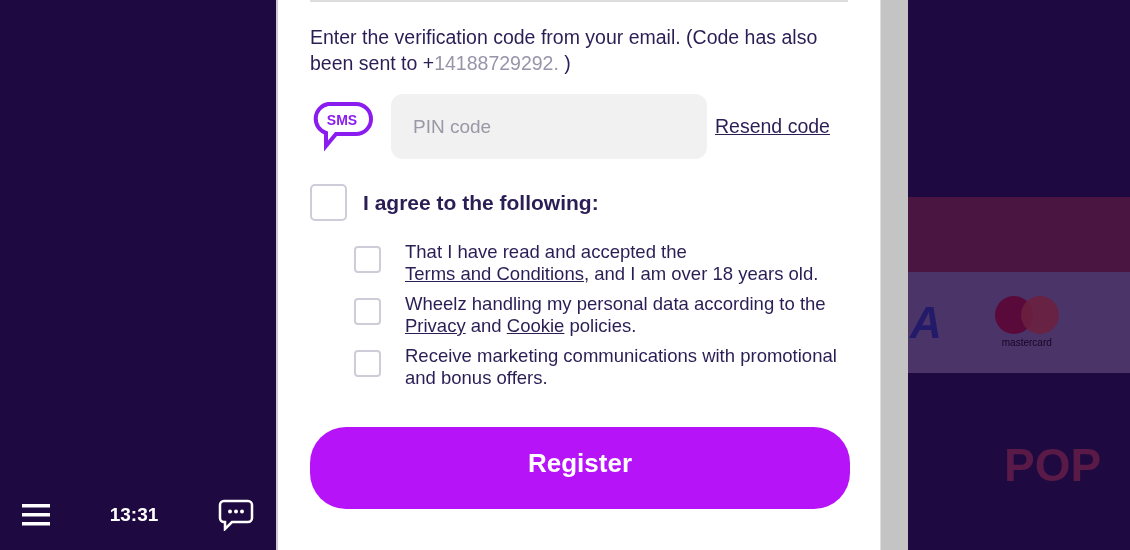  What do you see at coordinates (621, 367) in the screenshot?
I see `consent-text: Receive marketing communications with promotional and bonus offers.` at bounding box center [621, 367].